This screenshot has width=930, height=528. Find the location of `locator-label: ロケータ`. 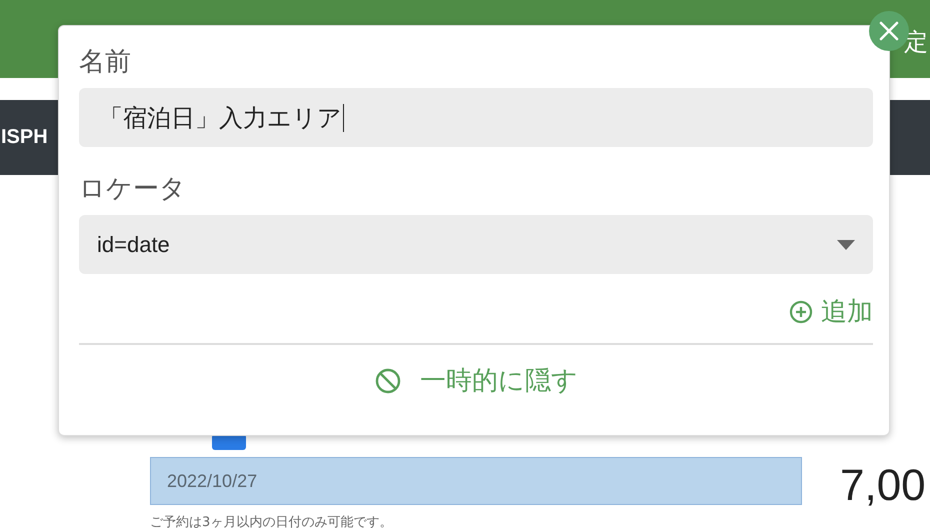

locator-label: ロケータ is located at coordinates (133, 189).